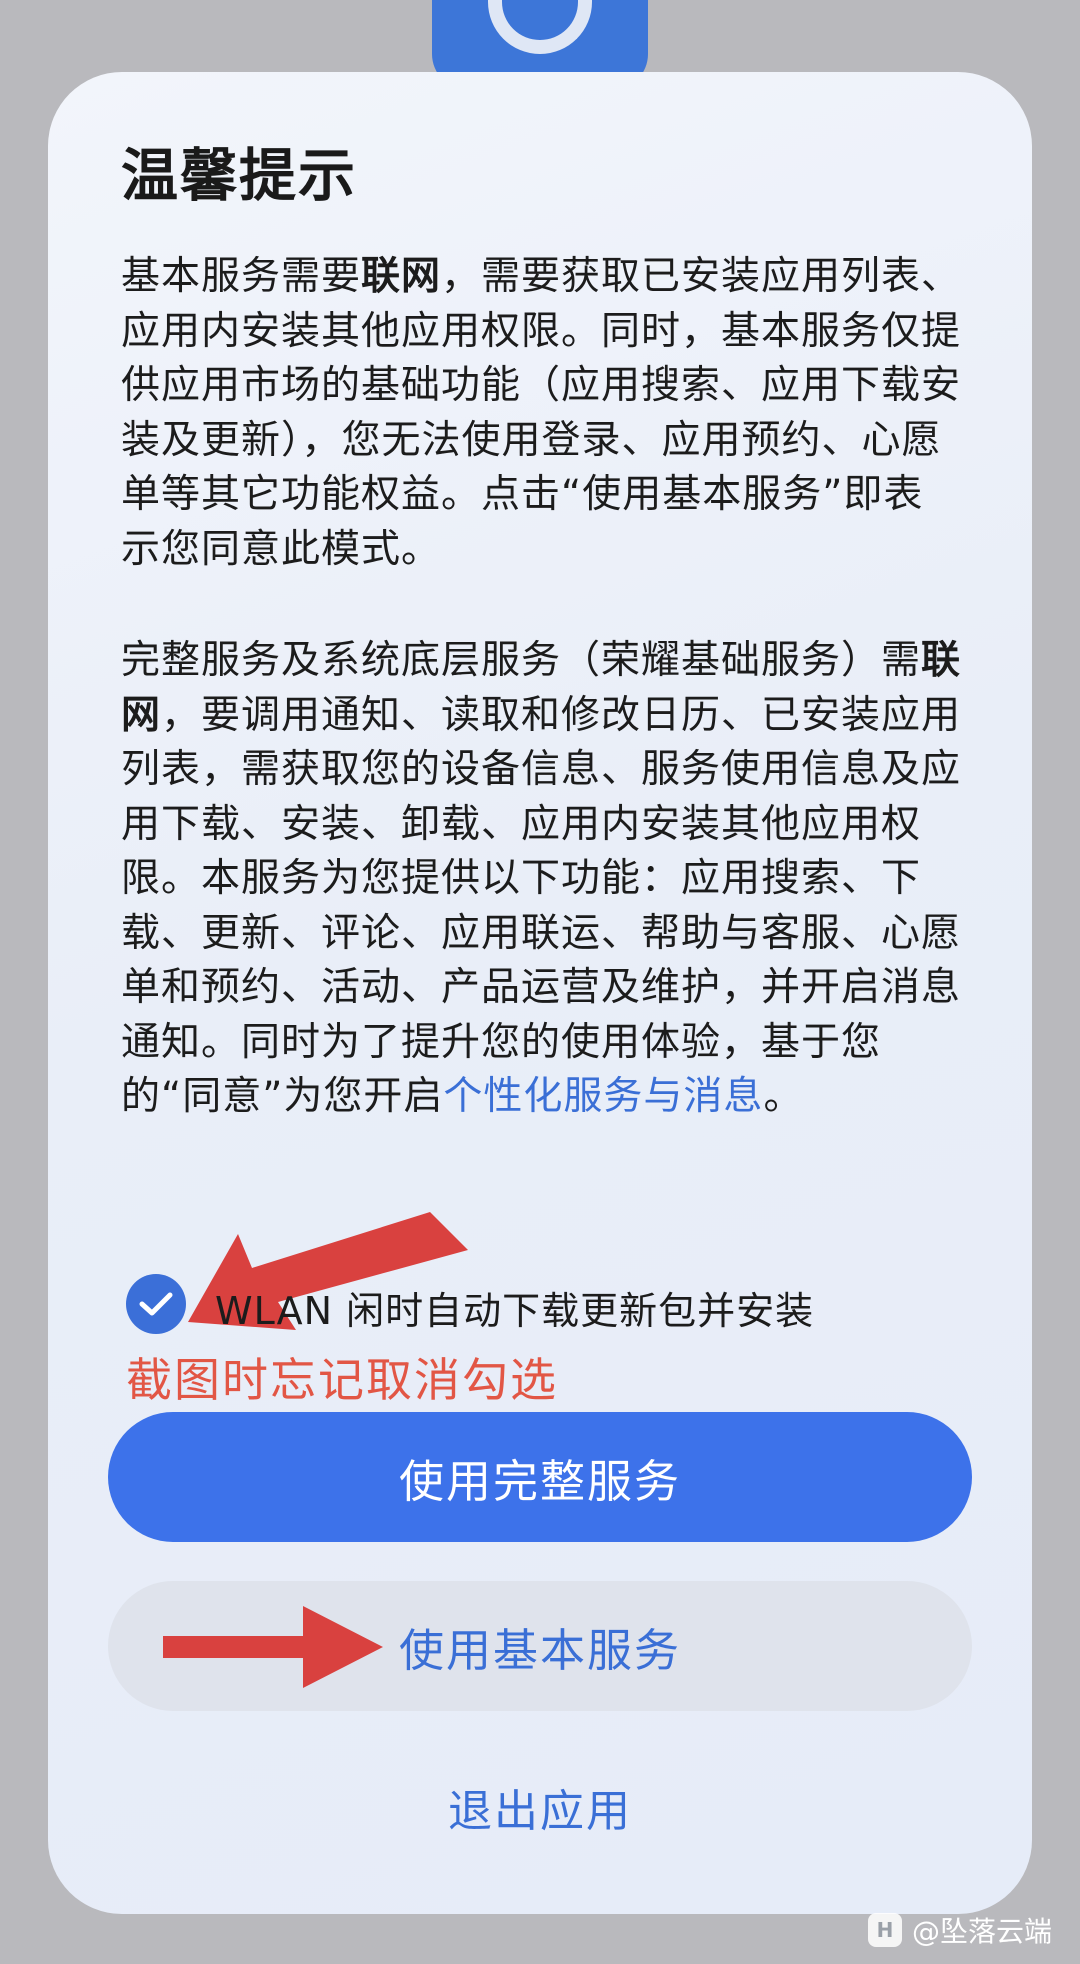  What do you see at coordinates (241, 276) in the screenshot?
I see `basic-desc-part1: 基本服务需要` at bounding box center [241, 276].